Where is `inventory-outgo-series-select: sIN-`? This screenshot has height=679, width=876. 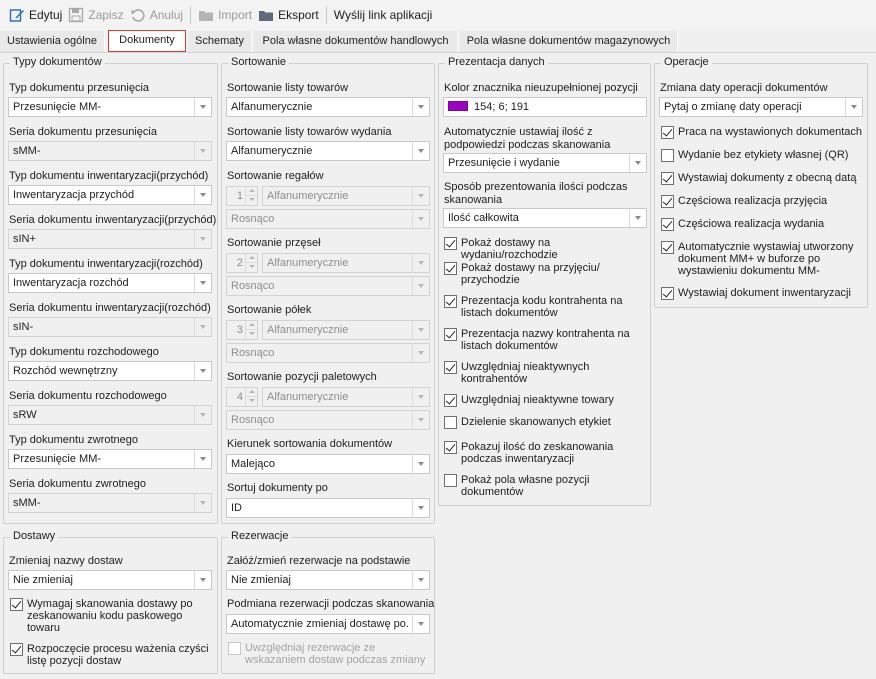 inventory-outgo-series-select: sIN- is located at coordinates (110, 327).